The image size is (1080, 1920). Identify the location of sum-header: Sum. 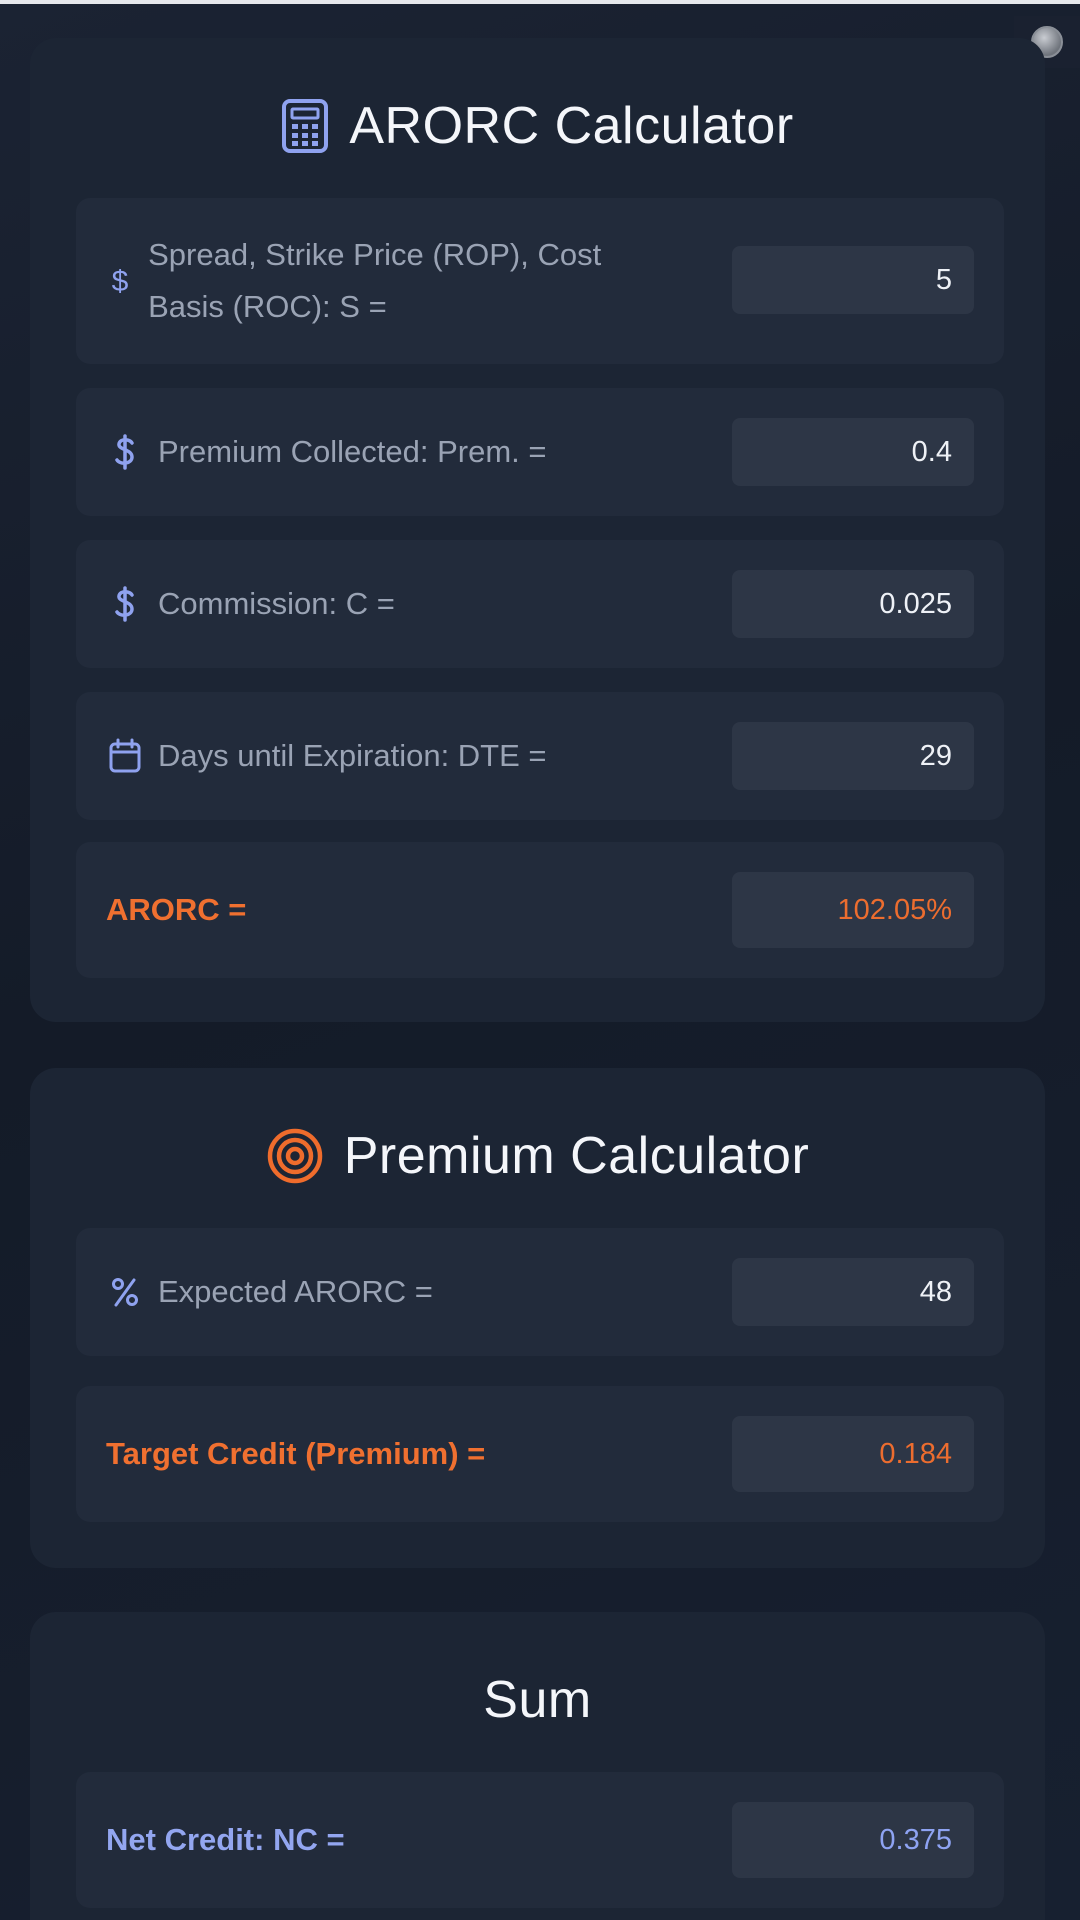
(537, 1700).